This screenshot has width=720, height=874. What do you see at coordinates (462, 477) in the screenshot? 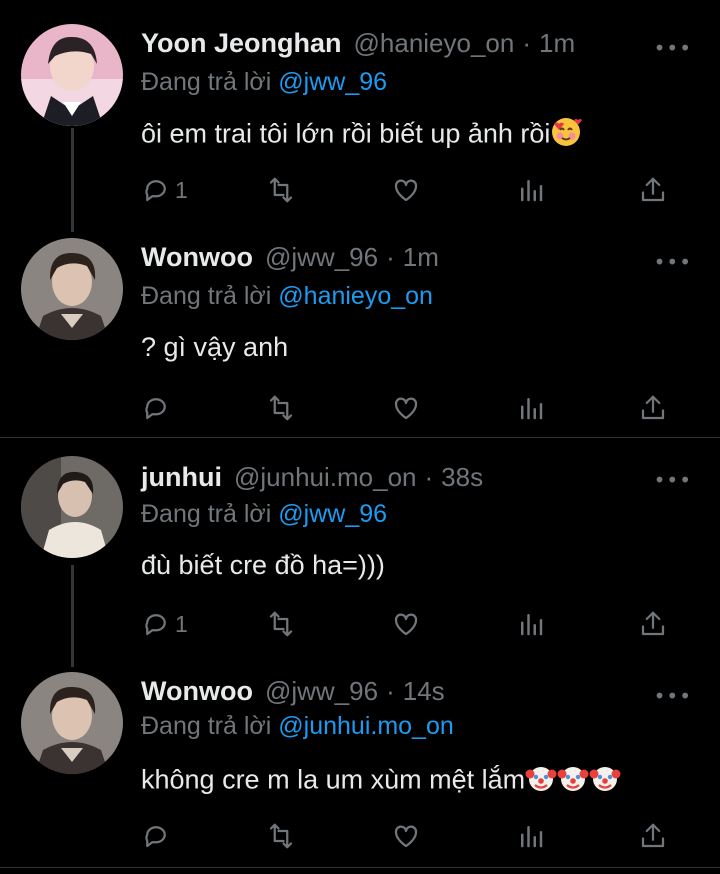
I see `timestamp: 38s` at bounding box center [462, 477].